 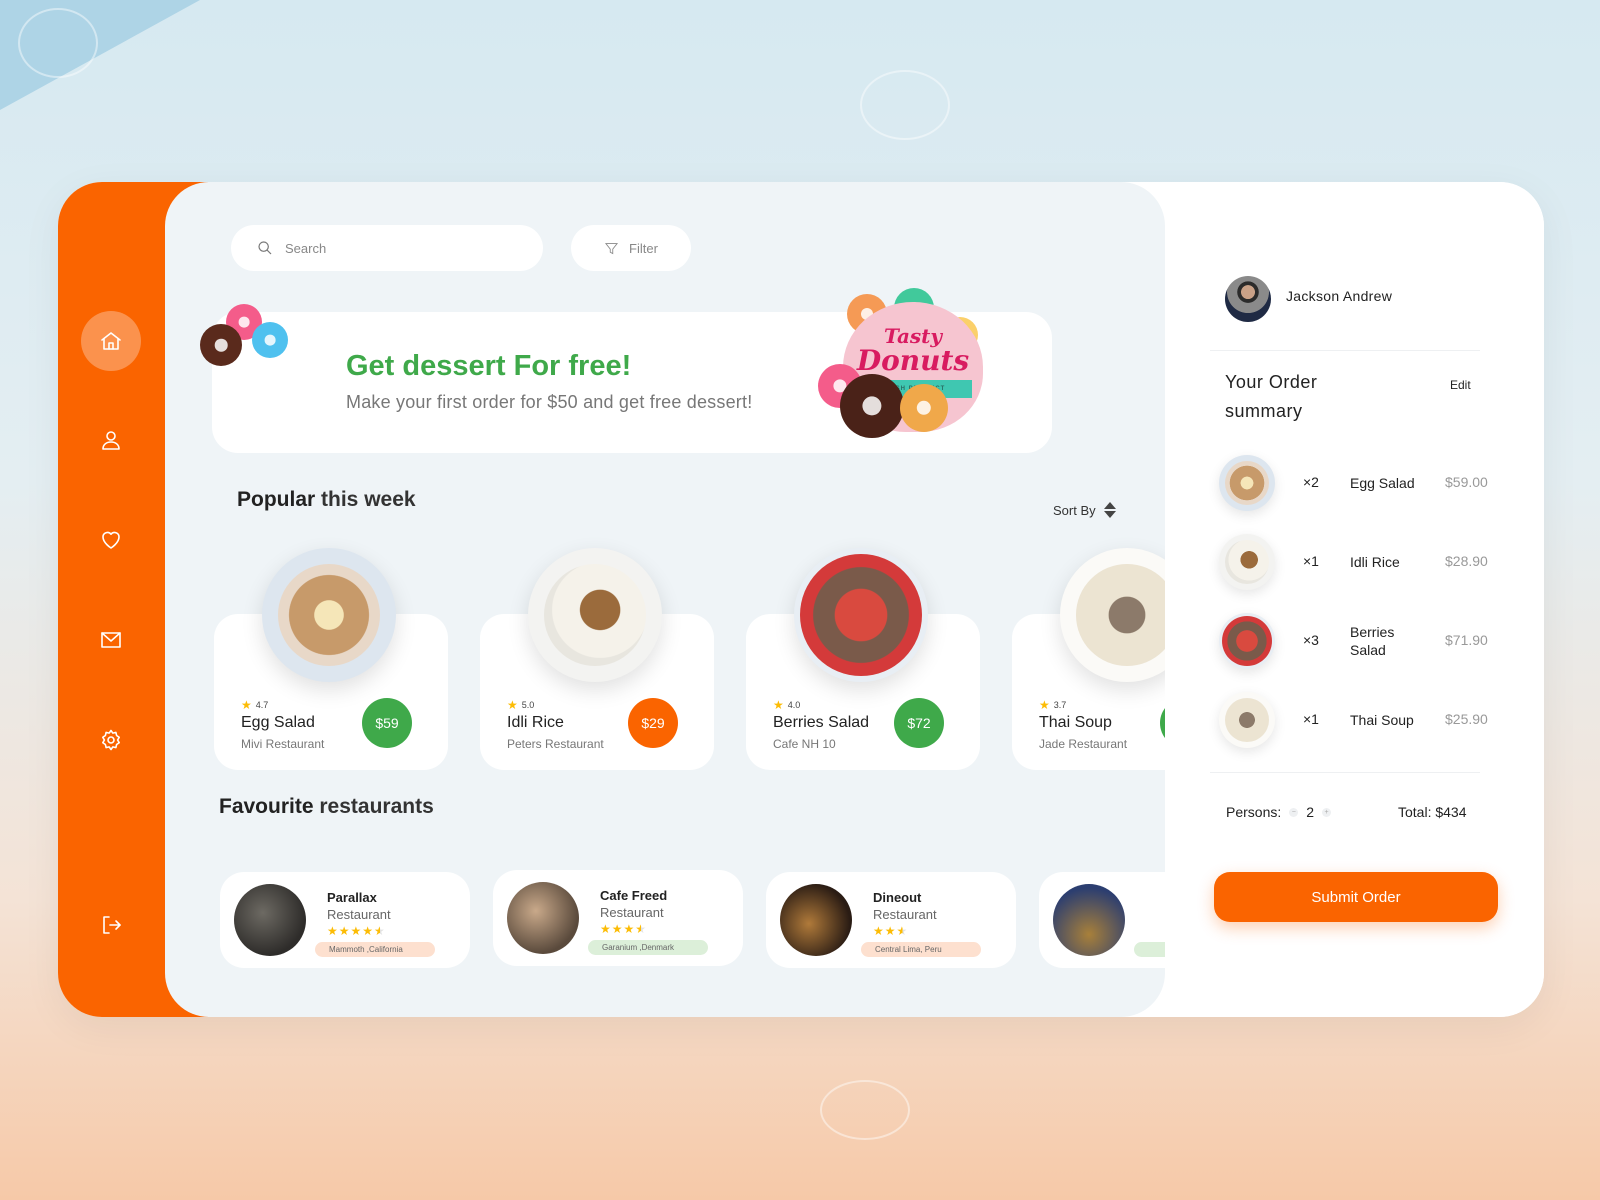 What do you see at coordinates (1460, 385) in the screenshot?
I see `edit-order-button: Edit` at bounding box center [1460, 385].